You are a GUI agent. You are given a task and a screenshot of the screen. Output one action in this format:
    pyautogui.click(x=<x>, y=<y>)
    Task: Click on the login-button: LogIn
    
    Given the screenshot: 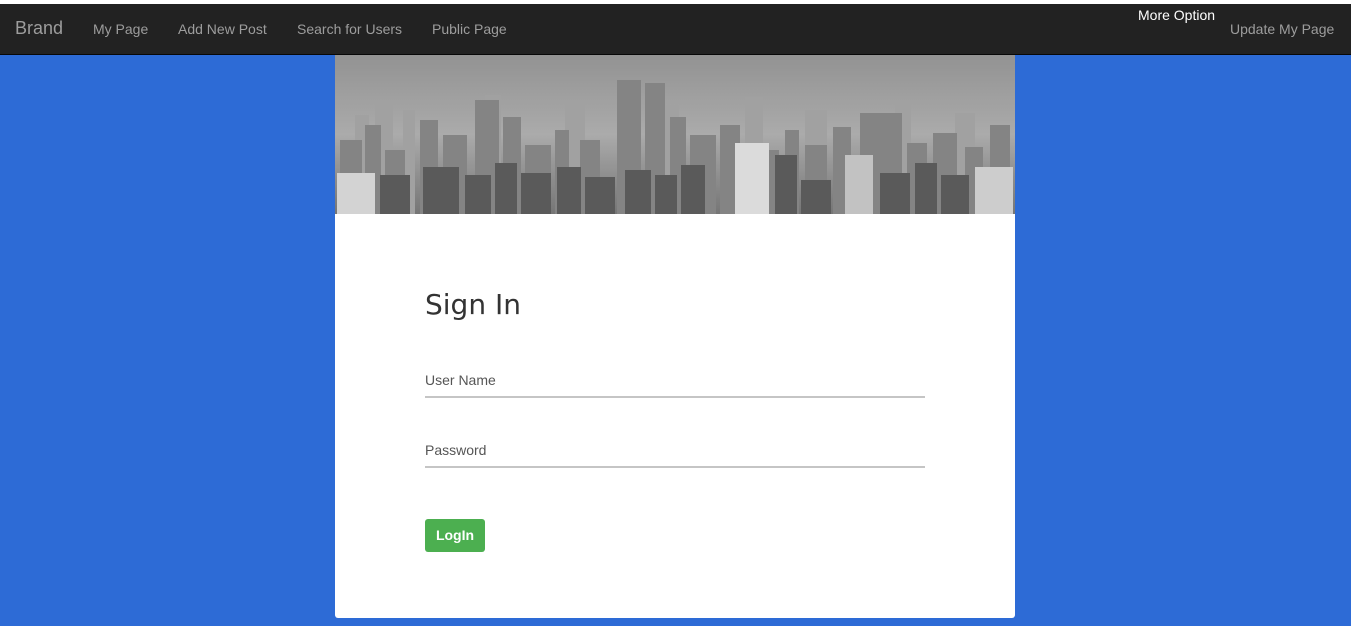 What is the action you would take?
    pyautogui.click(x=455, y=535)
    